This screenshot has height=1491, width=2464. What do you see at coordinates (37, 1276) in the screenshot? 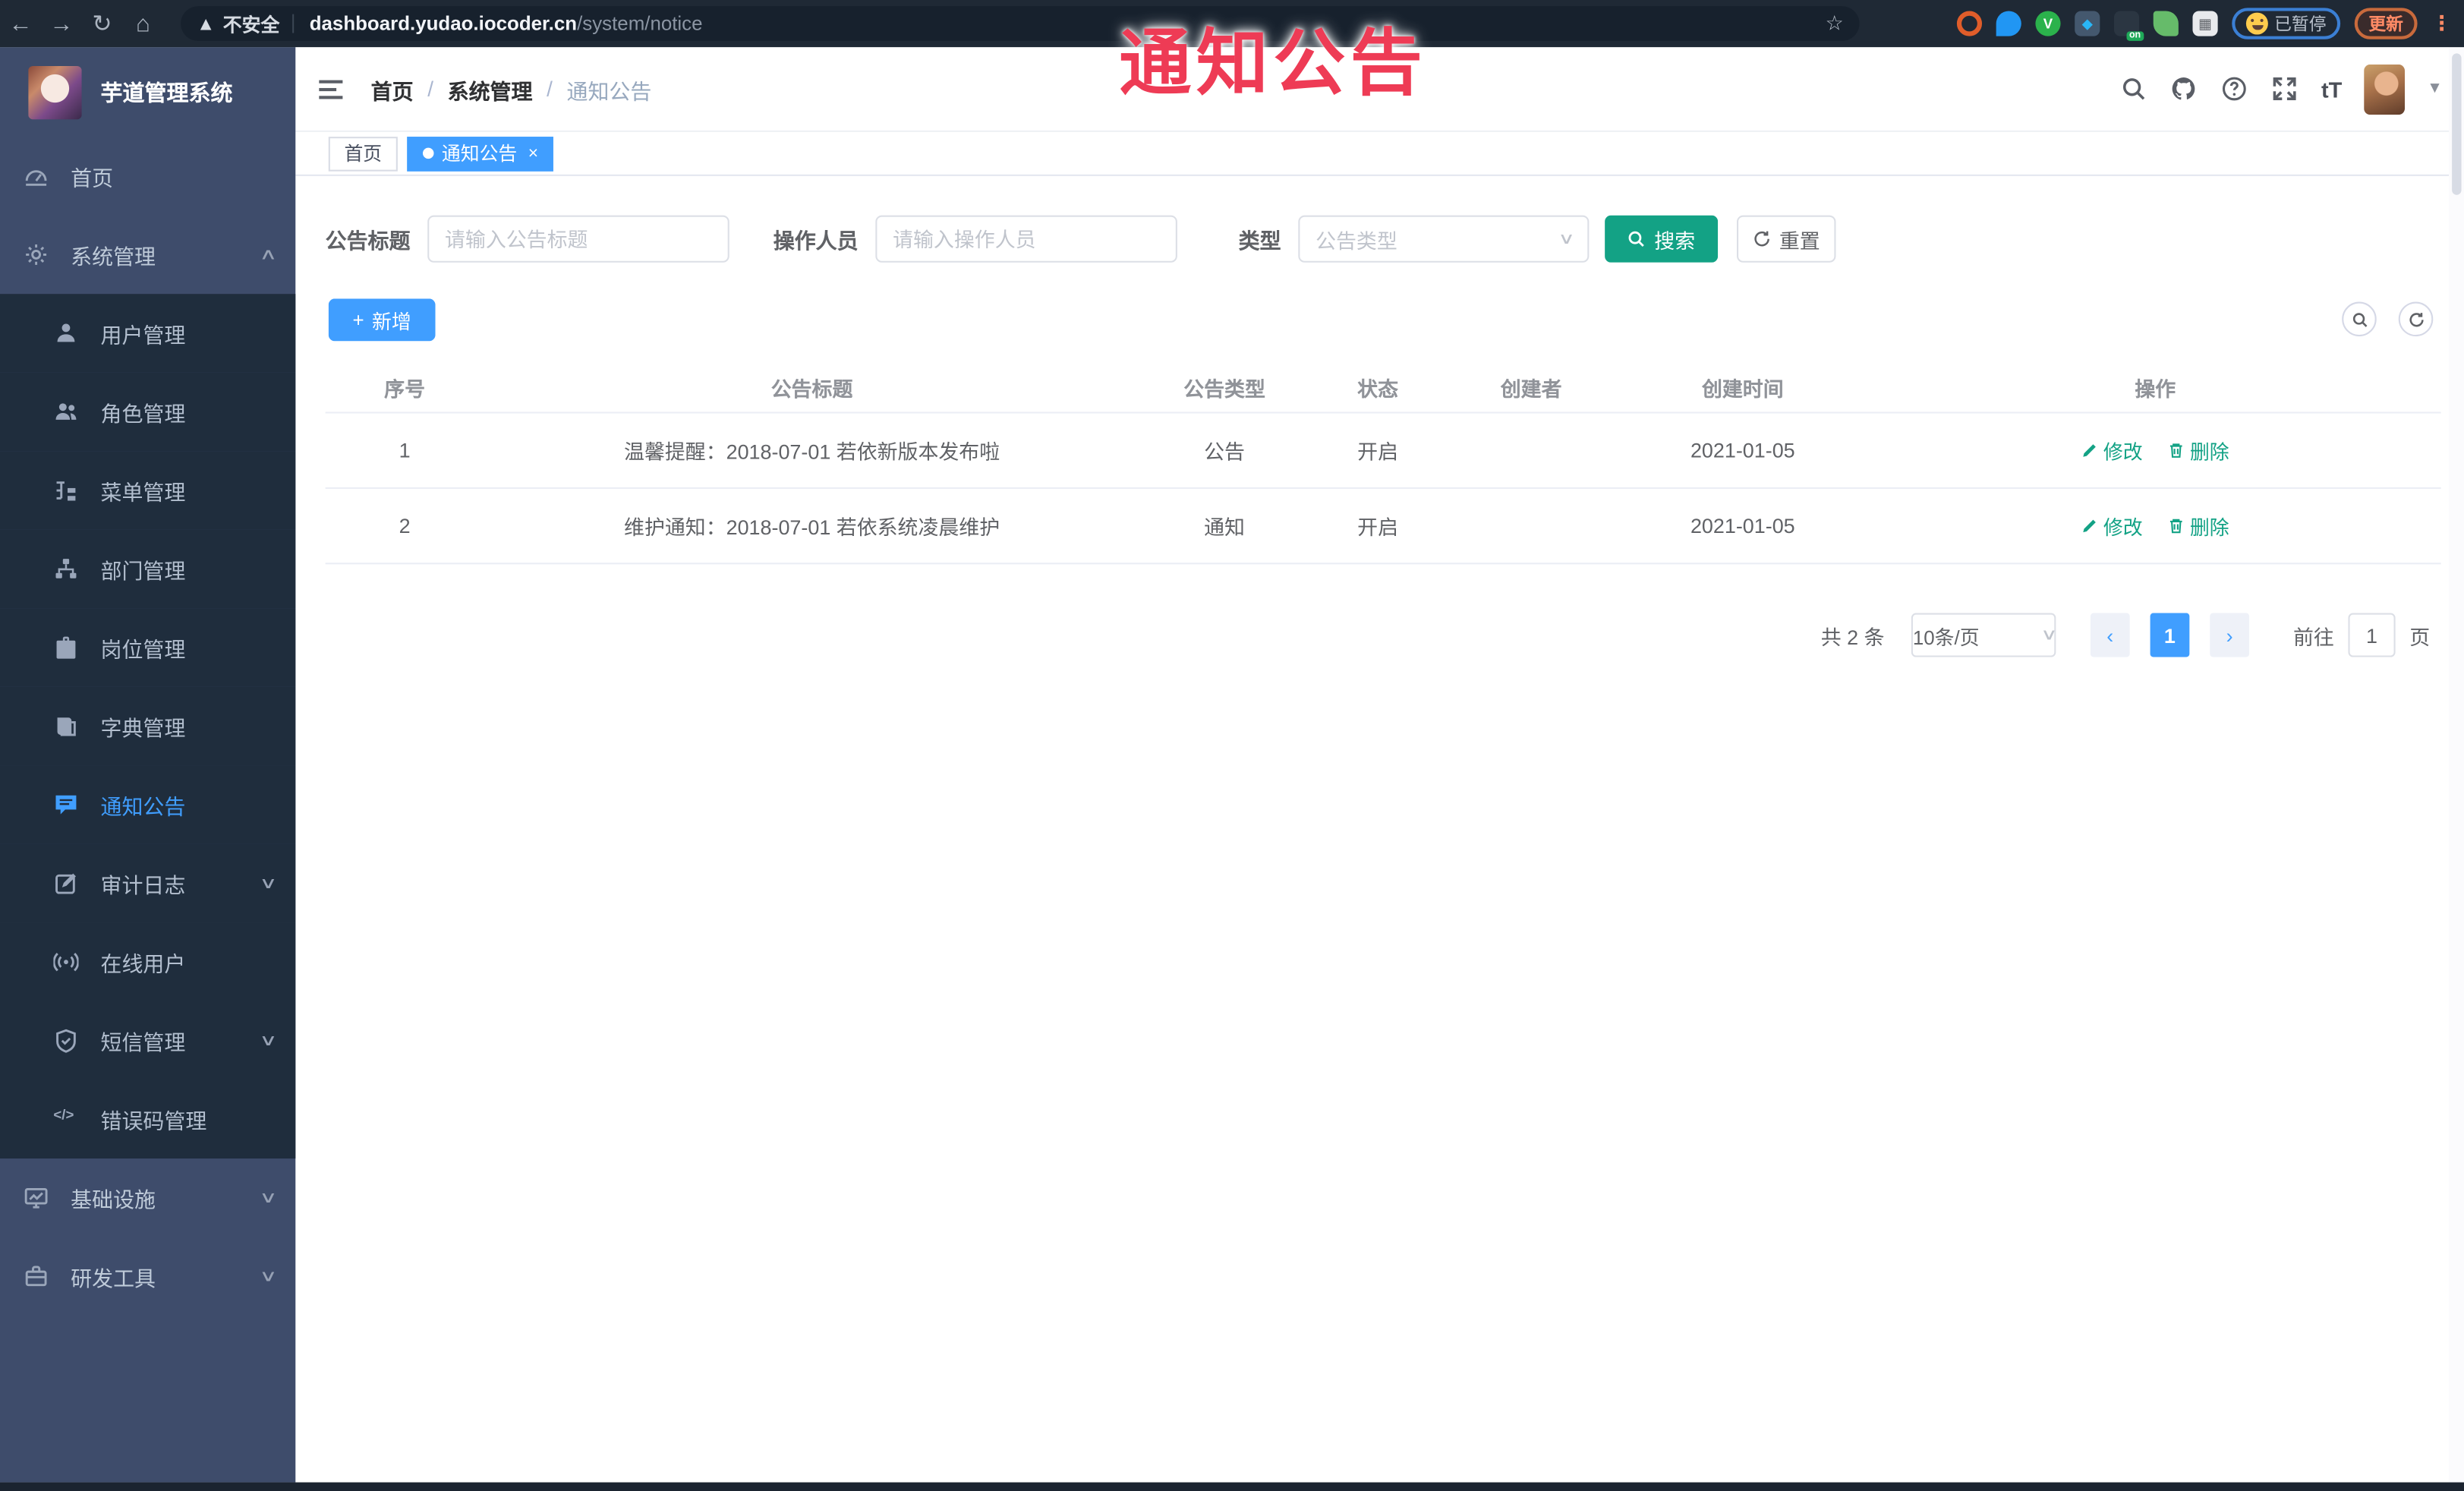
I see `toolbox-icon` at bounding box center [37, 1276].